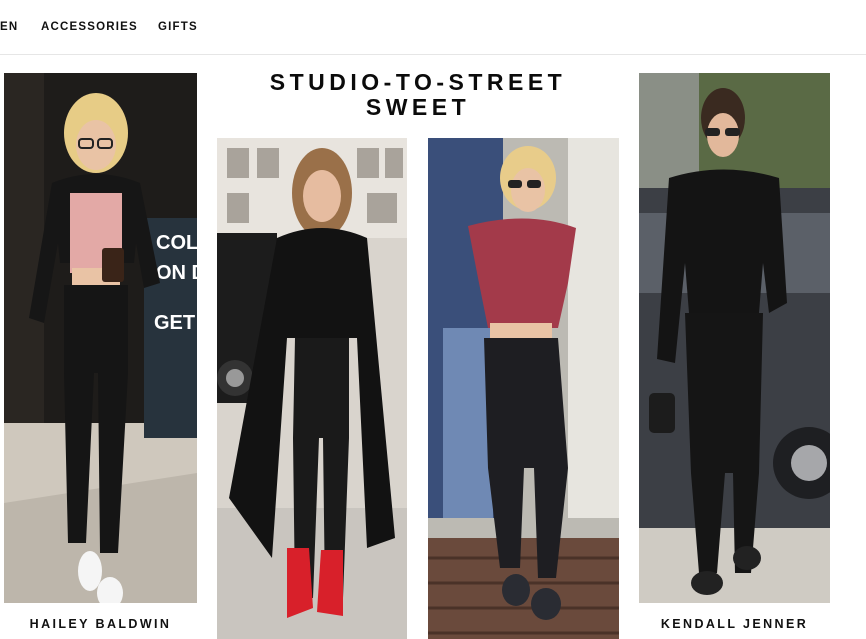 The width and height of the screenshot is (866, 639). Describe the element at coordinates (178, 27) in the screenshot. I see `nav-item-gifts: GIFTS` at that location.